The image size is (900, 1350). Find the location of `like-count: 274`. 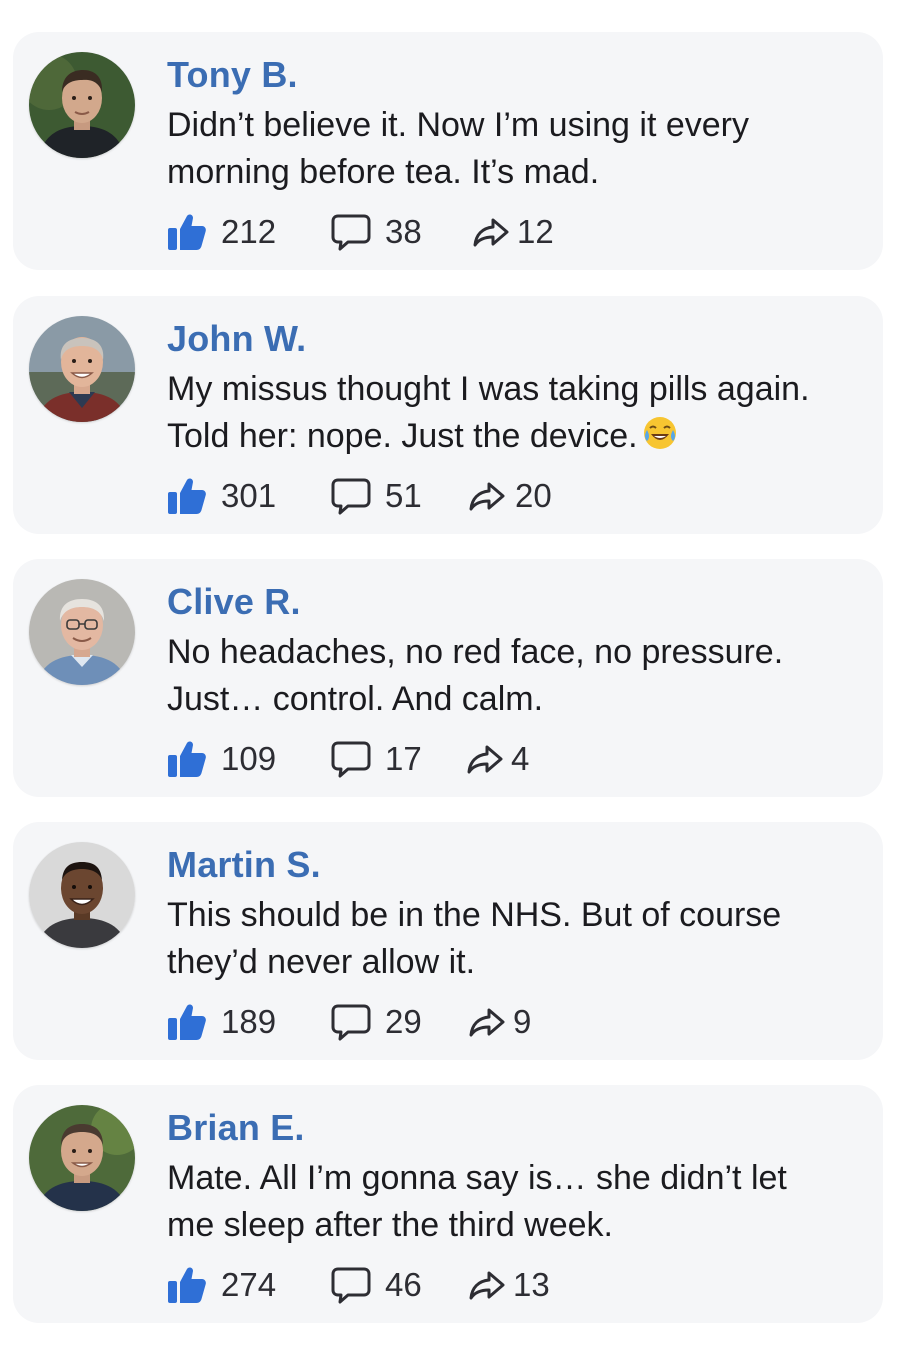

like-count: 274 is located at coordinates (249, 1284).